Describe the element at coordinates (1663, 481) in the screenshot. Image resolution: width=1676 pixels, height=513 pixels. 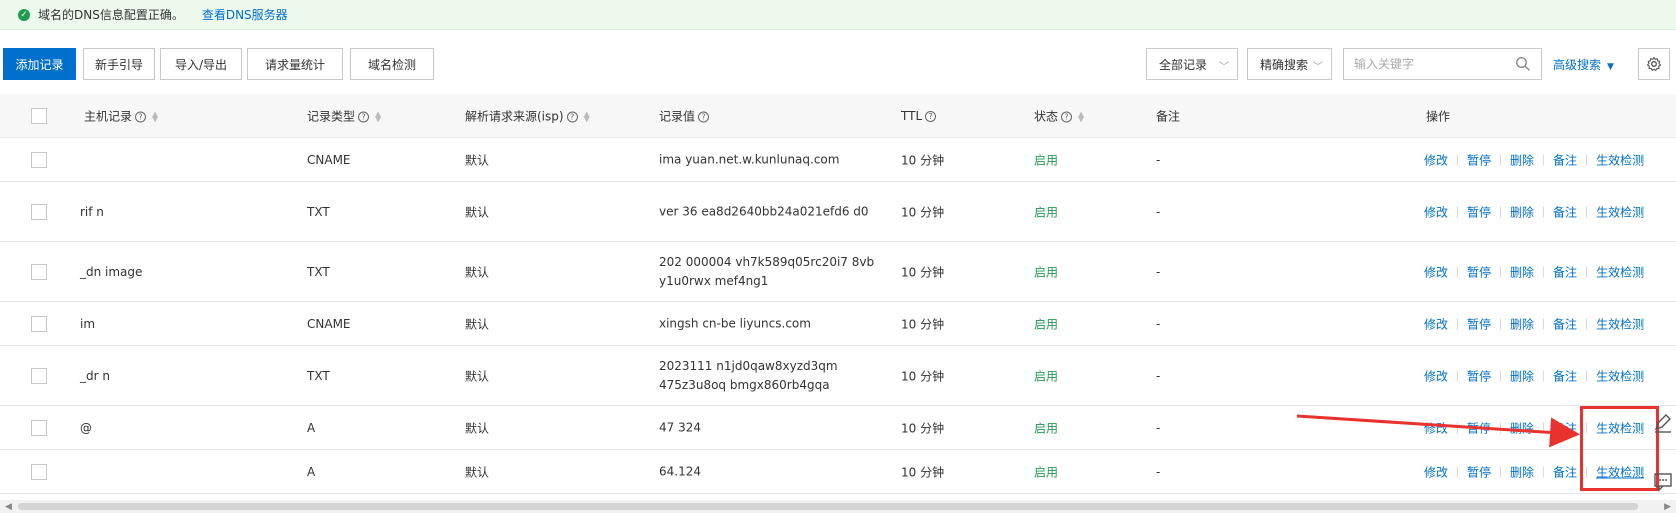
I see `chat-icon` at that location.